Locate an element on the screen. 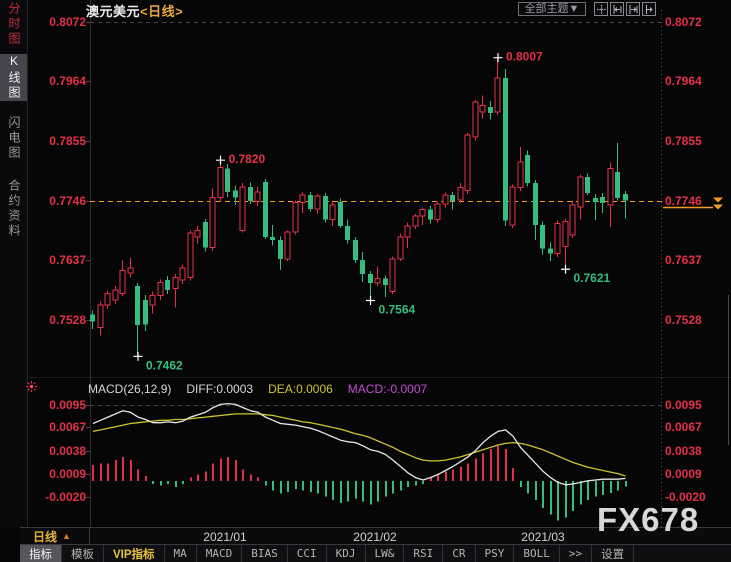  chart-title: 澳元美元<日线> is located at coordinates (134, 10).